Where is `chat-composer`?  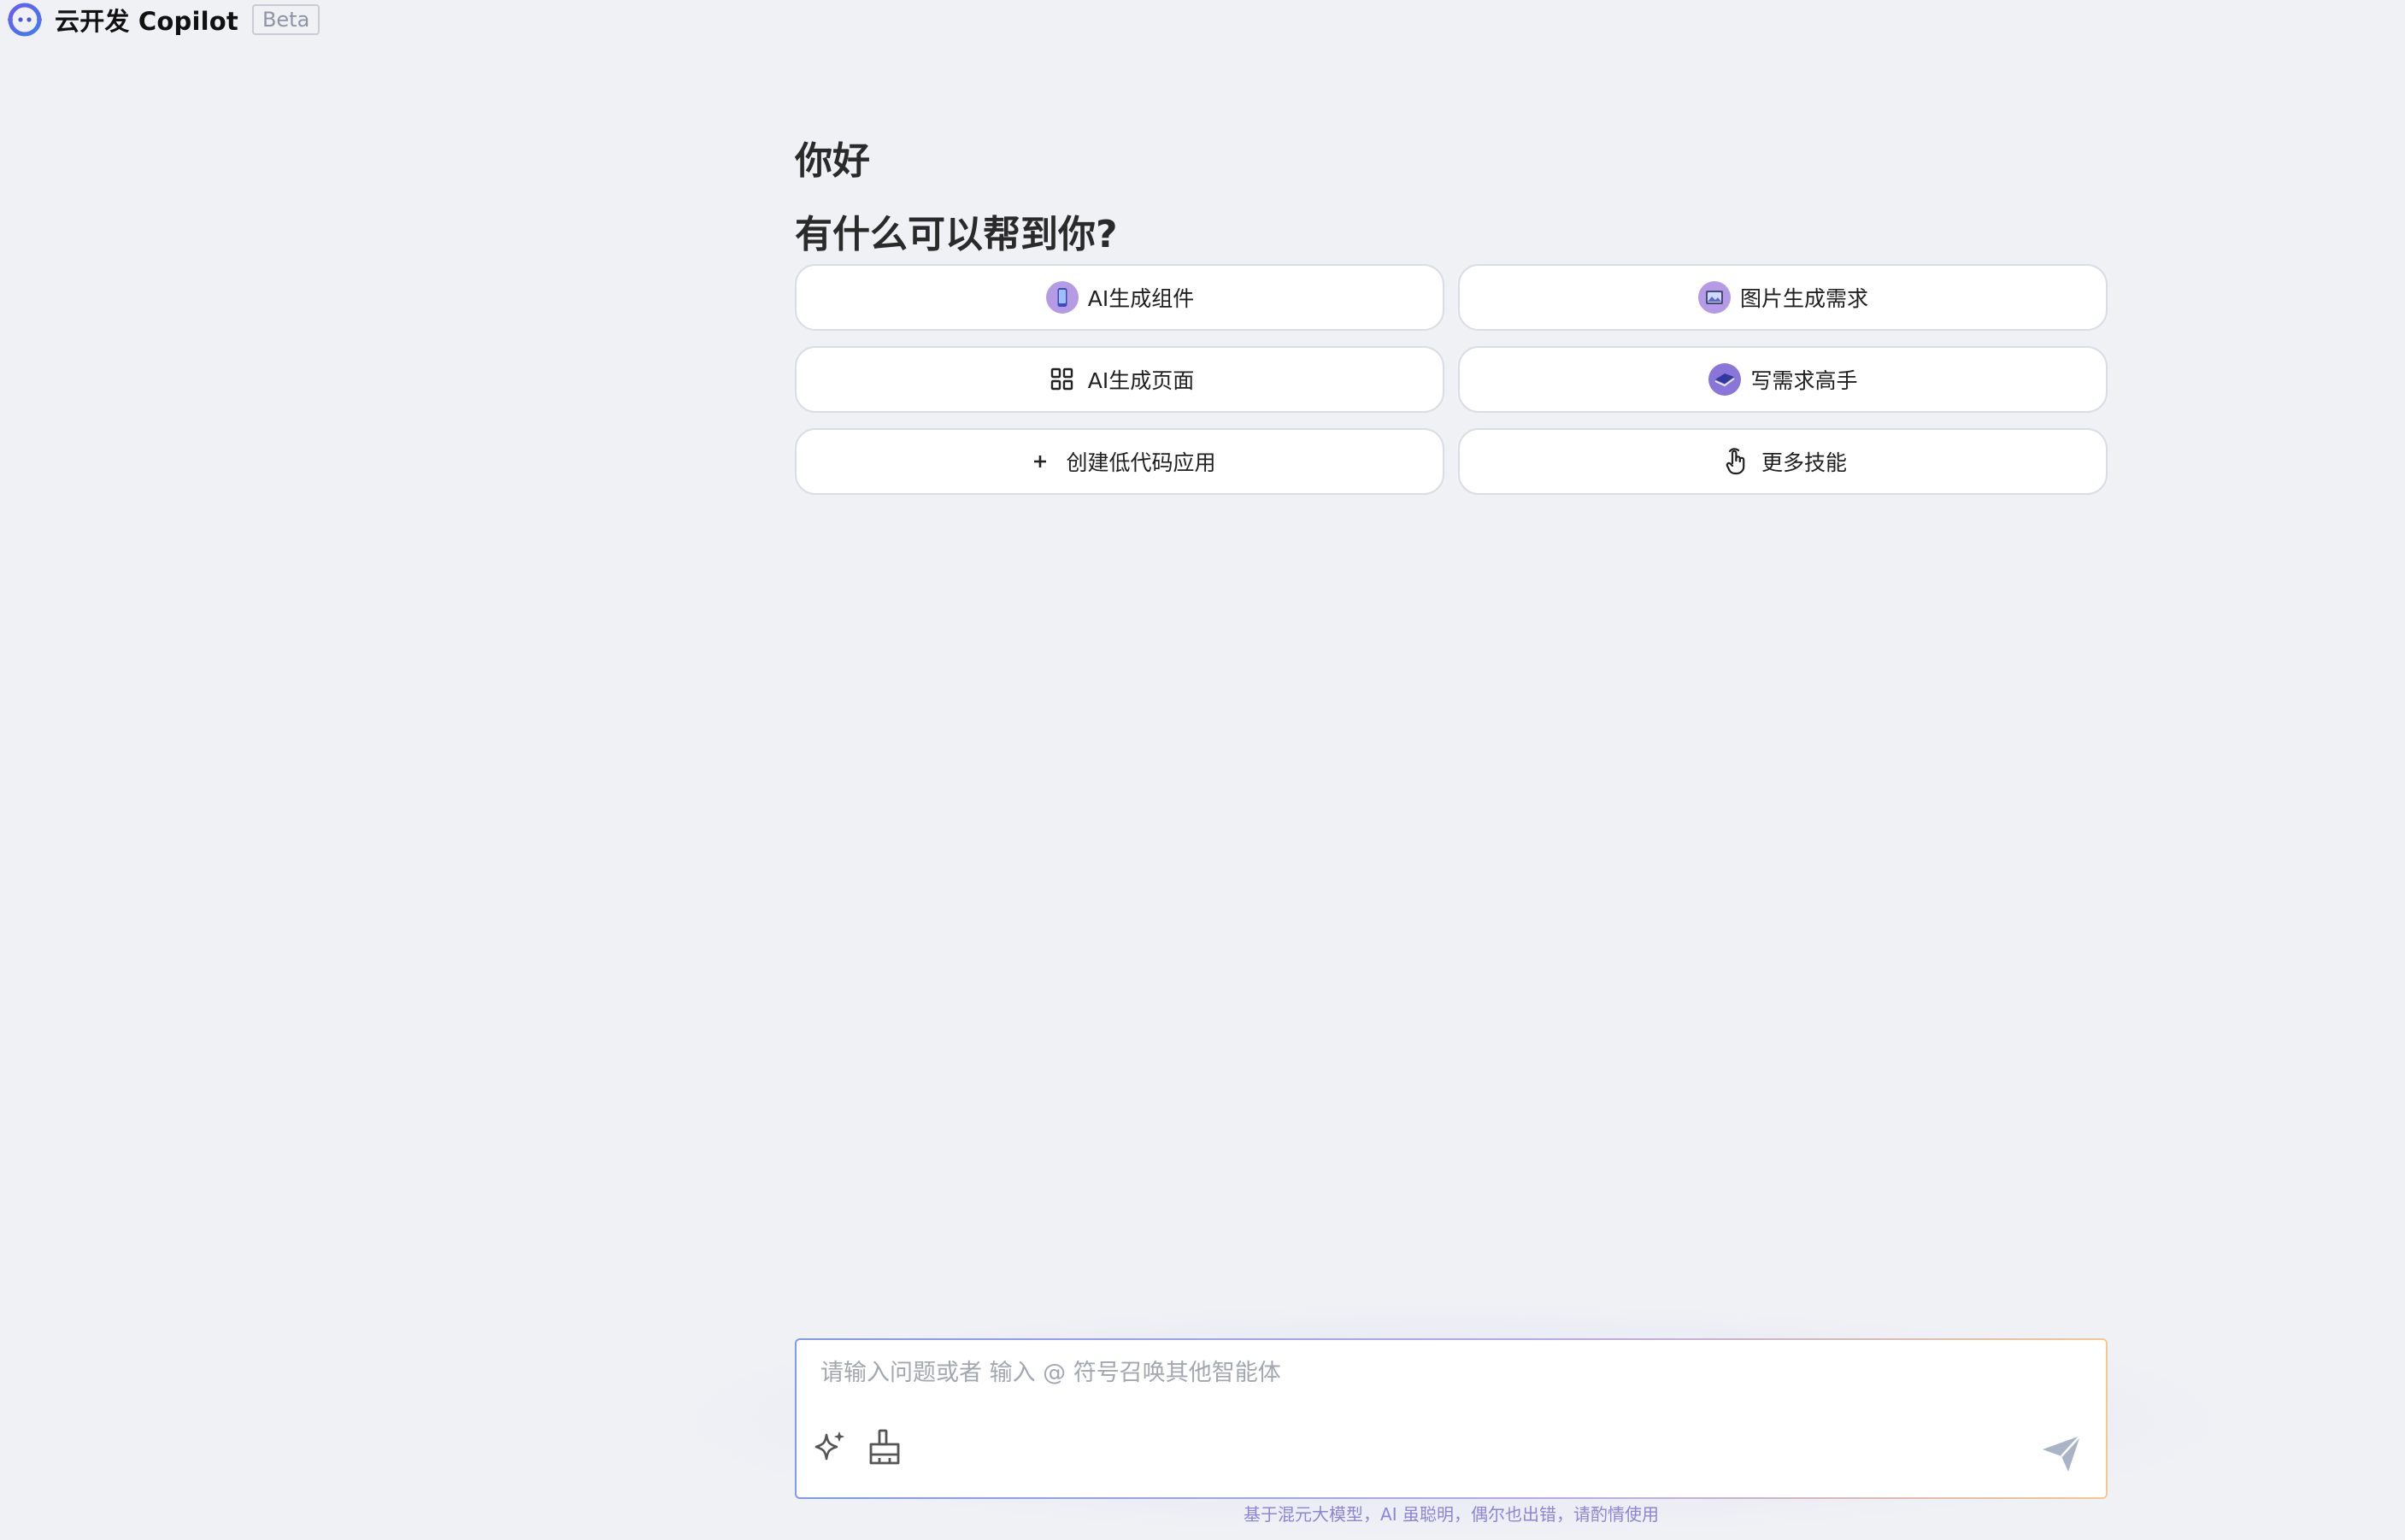 chat-composer is located at coordinates (1451, 1418).